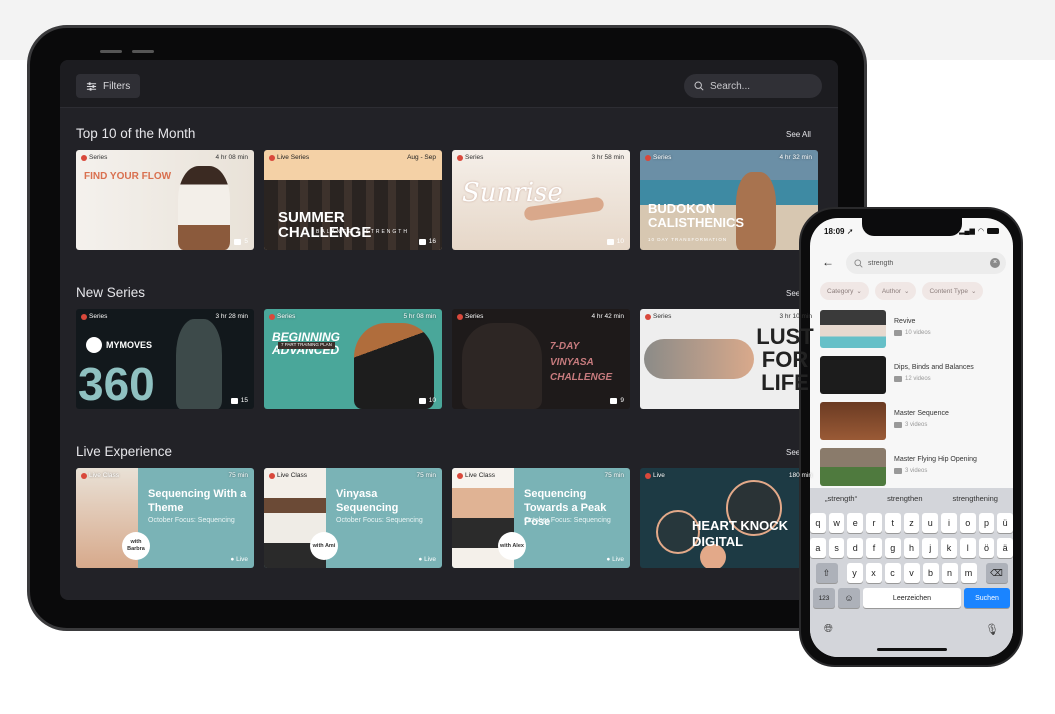  I want to click on backspace-key: ⌫, so click(996, 573).